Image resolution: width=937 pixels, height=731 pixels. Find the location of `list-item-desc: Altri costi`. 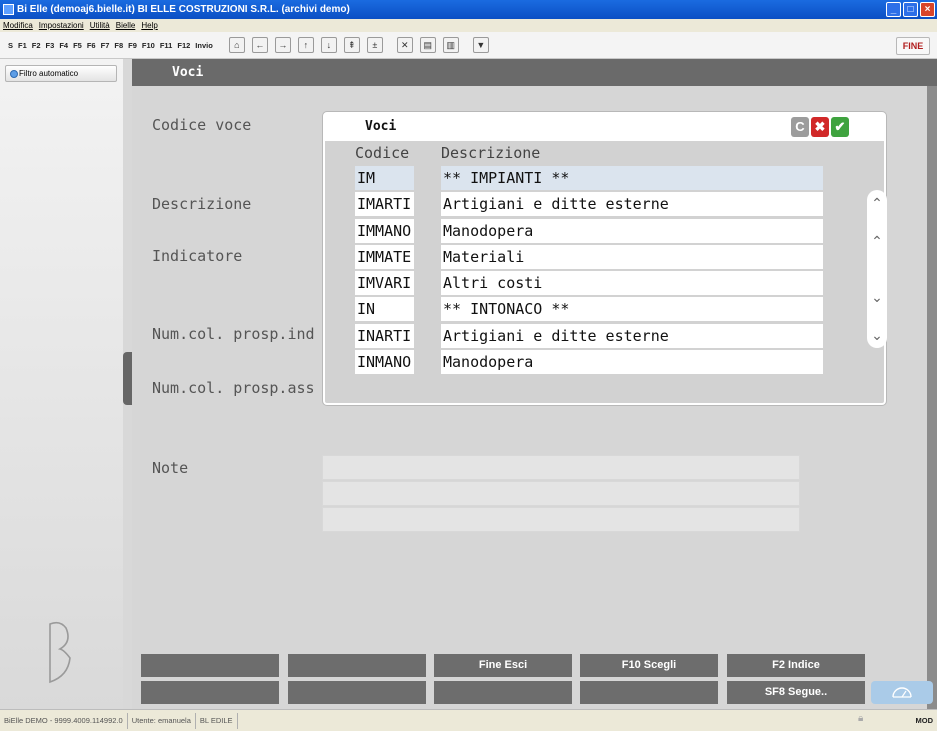

list-item-desc: Altri costi is located at coordinates (632, 283).